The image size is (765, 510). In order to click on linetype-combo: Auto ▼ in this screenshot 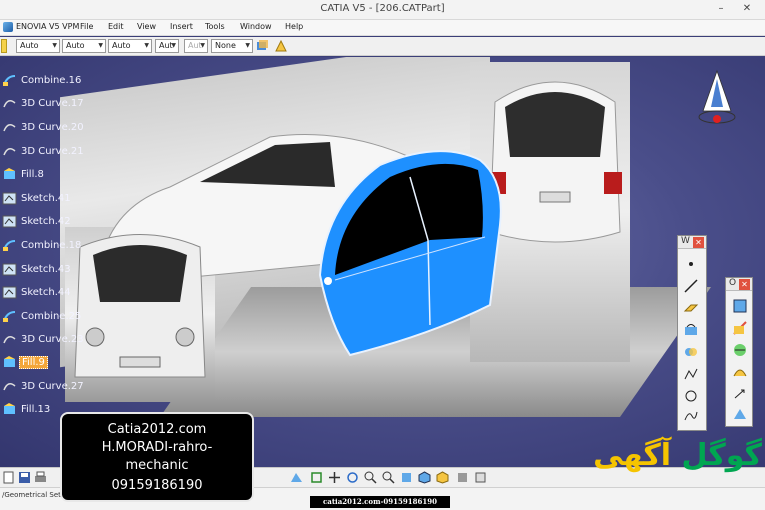, I will do `click(130, 46)`.